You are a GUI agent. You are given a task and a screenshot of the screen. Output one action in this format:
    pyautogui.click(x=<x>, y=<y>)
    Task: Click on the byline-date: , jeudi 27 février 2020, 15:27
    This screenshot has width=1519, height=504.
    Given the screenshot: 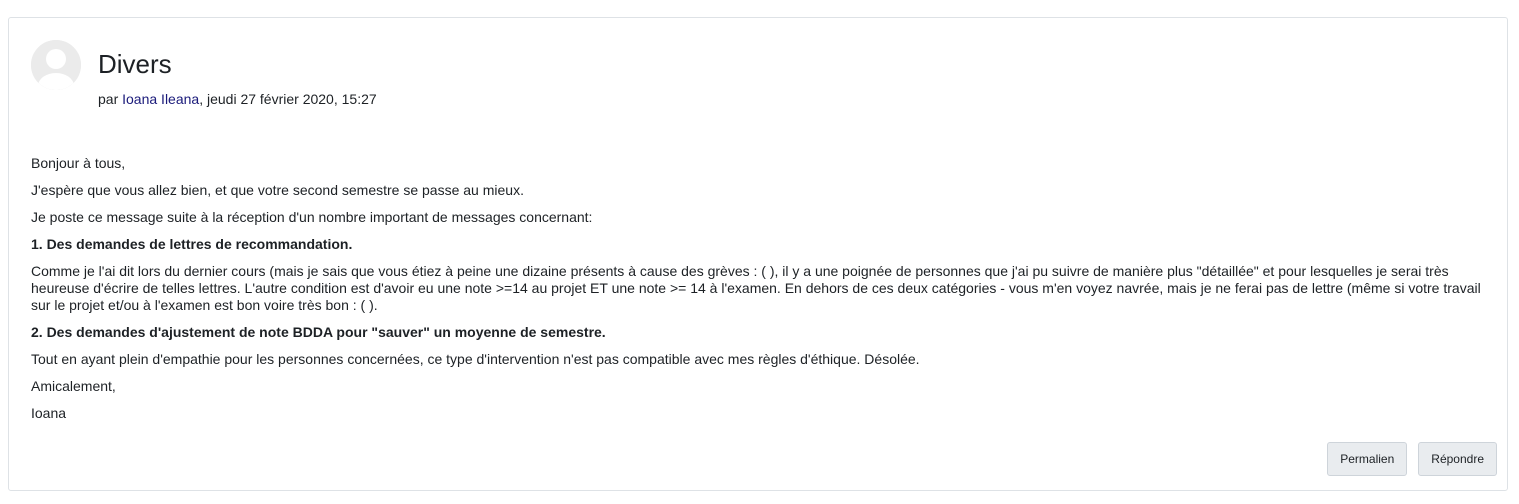 What is the action you would take?
    pyautogui.click(x=288, y=99)
    